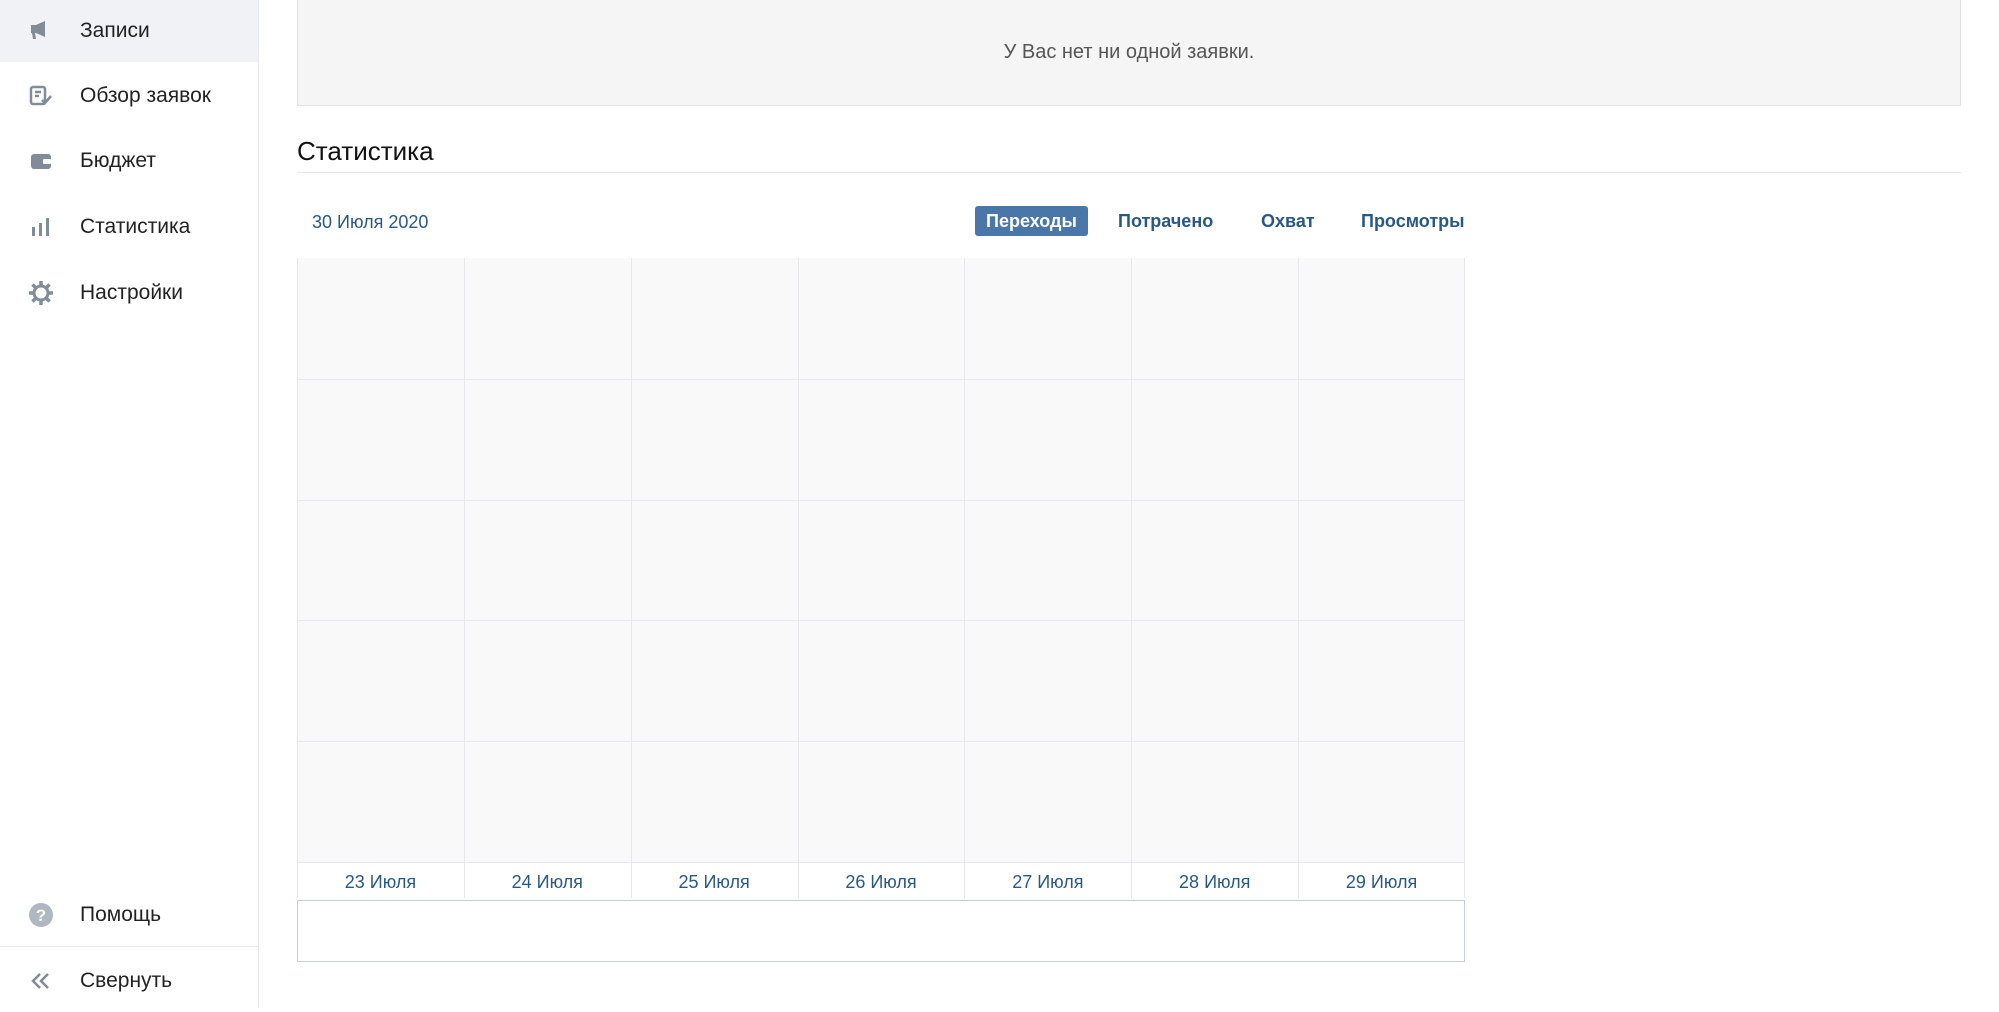 The image size is (1999, 1012). I want to click on bar-chart-icon, so click(41, 227).